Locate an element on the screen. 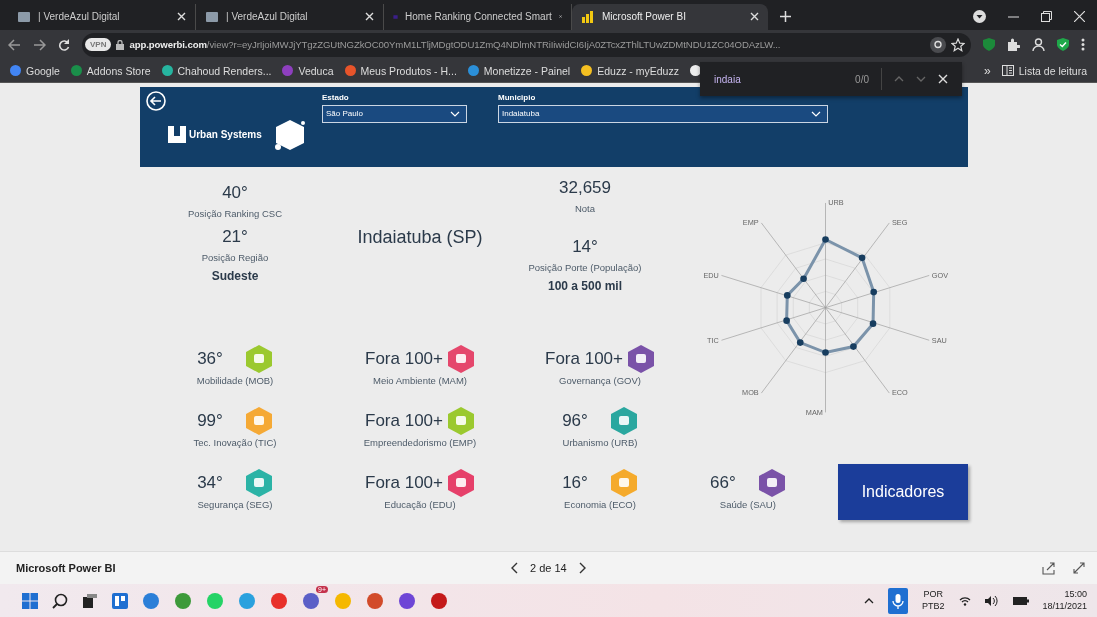  keyboard-layout-text: PTB2 is located at coordinates (933, 606).